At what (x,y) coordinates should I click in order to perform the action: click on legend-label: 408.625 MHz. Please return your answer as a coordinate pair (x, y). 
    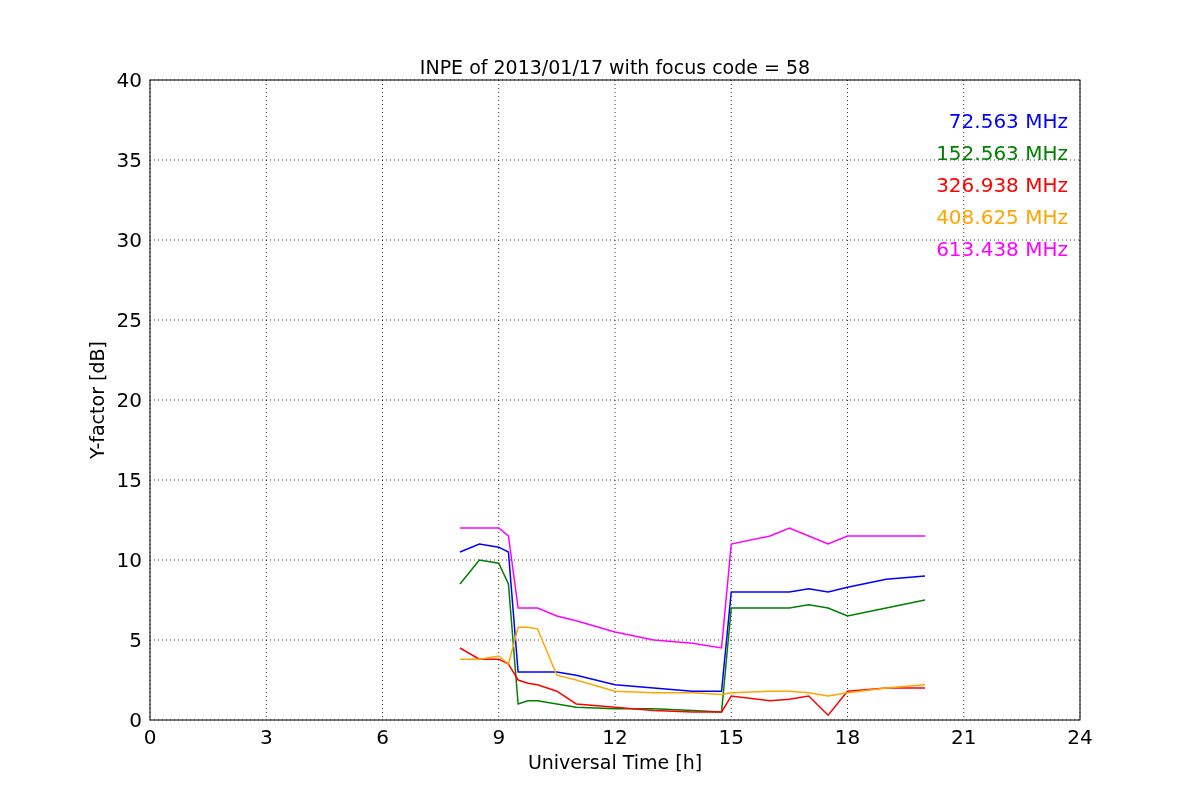
    Looking at the image, I should click on (1002, 217).